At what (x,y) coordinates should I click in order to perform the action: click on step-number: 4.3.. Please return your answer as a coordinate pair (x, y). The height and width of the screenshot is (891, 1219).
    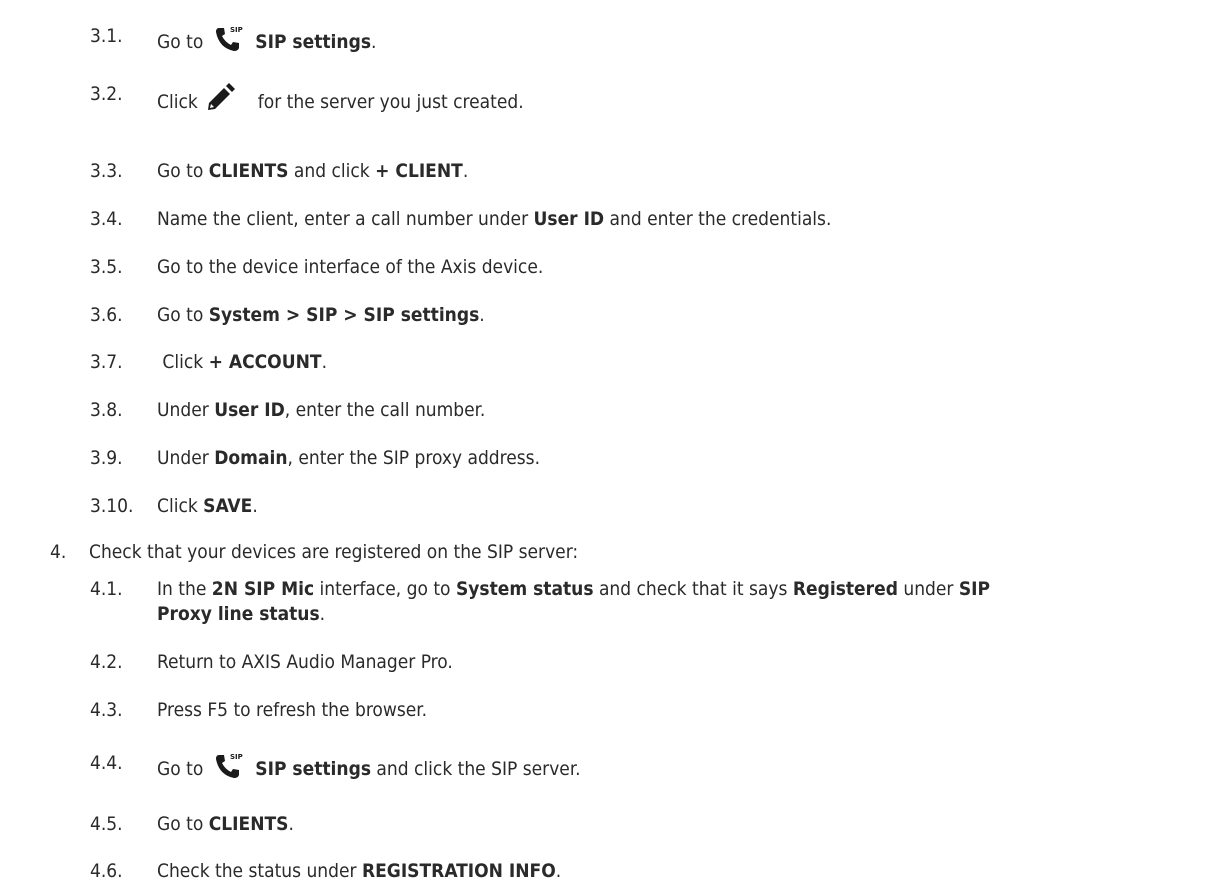
    Looking at the image, I should click on (106, 710).